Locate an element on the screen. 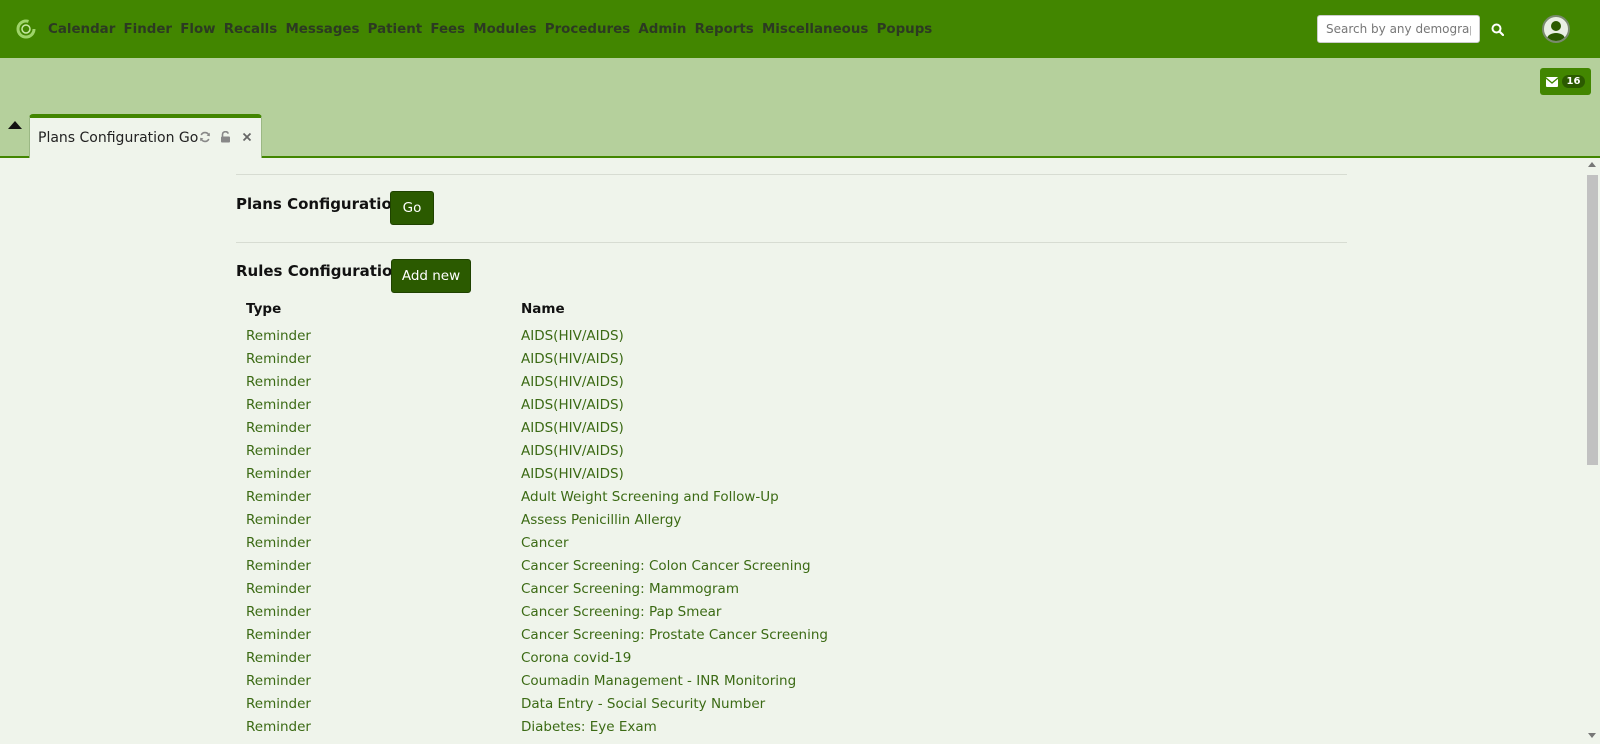 The image size is (1600, 744). search-button is located at coordinates (1497, 29).